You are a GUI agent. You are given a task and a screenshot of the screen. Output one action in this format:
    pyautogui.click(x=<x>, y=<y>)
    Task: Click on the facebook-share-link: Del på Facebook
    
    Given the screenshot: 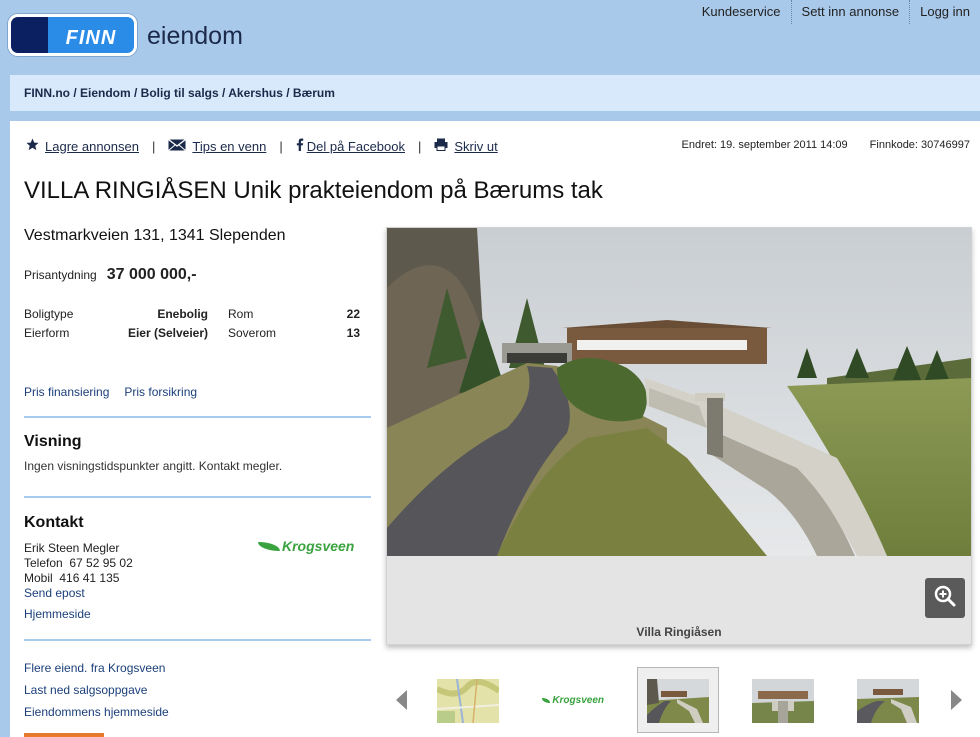 What is the action you would take?
    pyautogui.click(x=350, y=146)
    